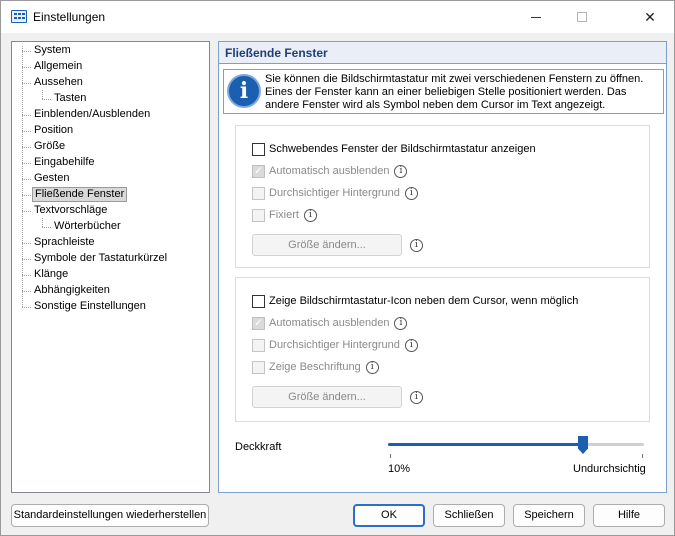  I want to click on tree-item: Aussehen, so click(58, 82).